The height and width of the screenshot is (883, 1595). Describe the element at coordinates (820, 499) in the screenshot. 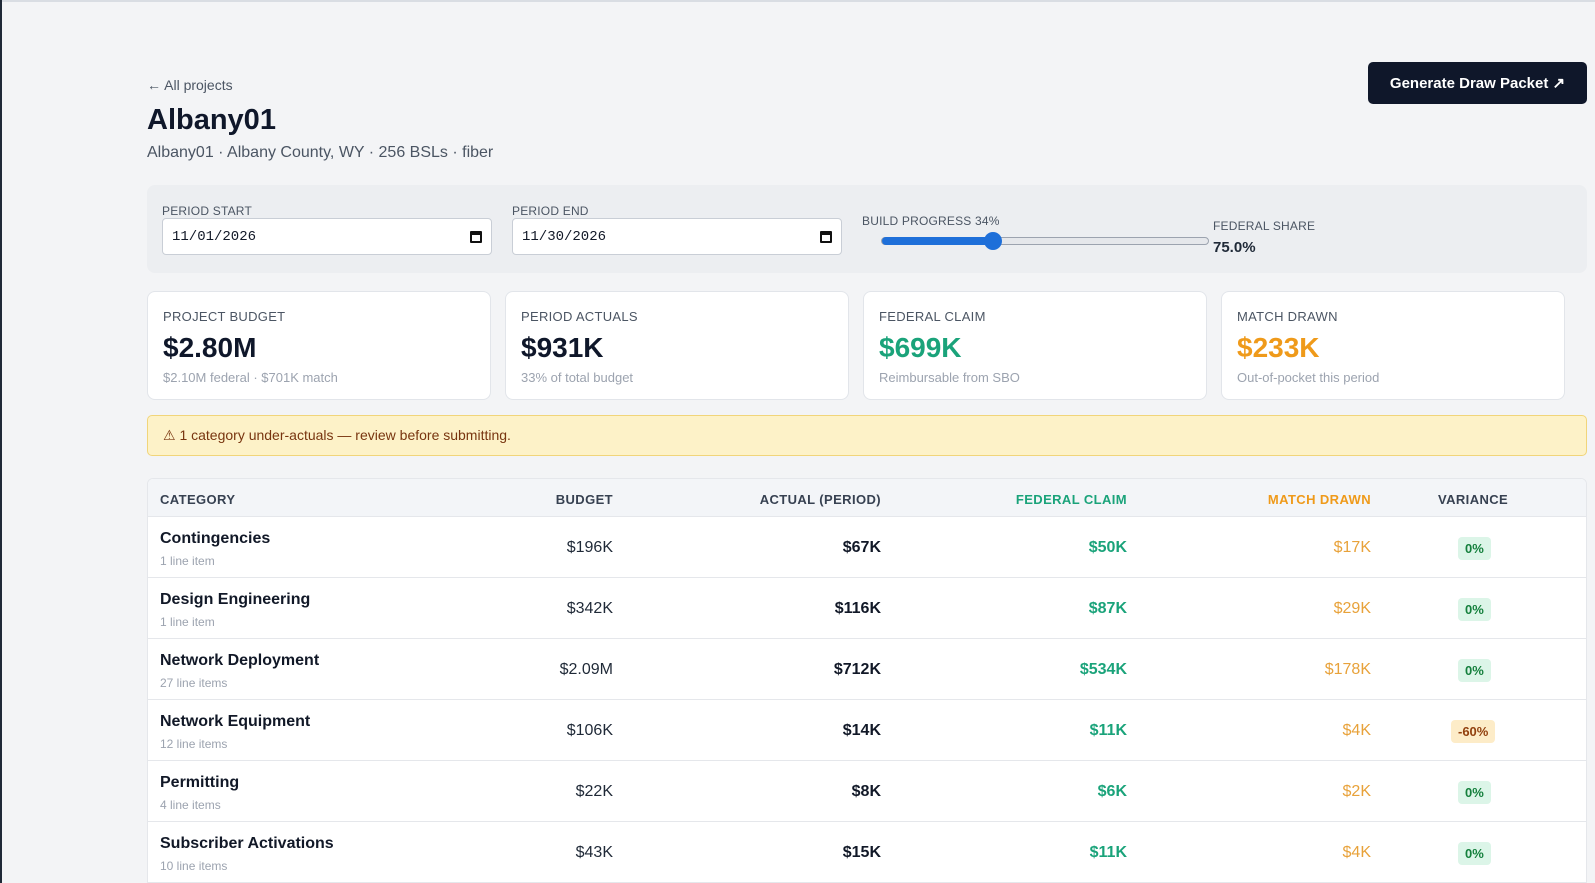

I see `column-header-actual: ACTUAL (PERIOD)` at that location.